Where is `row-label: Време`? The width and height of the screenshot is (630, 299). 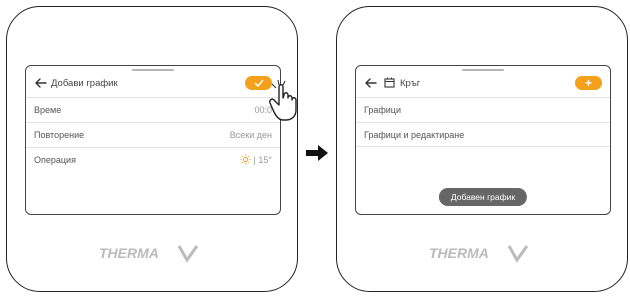
row-label: Време is located at coordinates (48, 110).